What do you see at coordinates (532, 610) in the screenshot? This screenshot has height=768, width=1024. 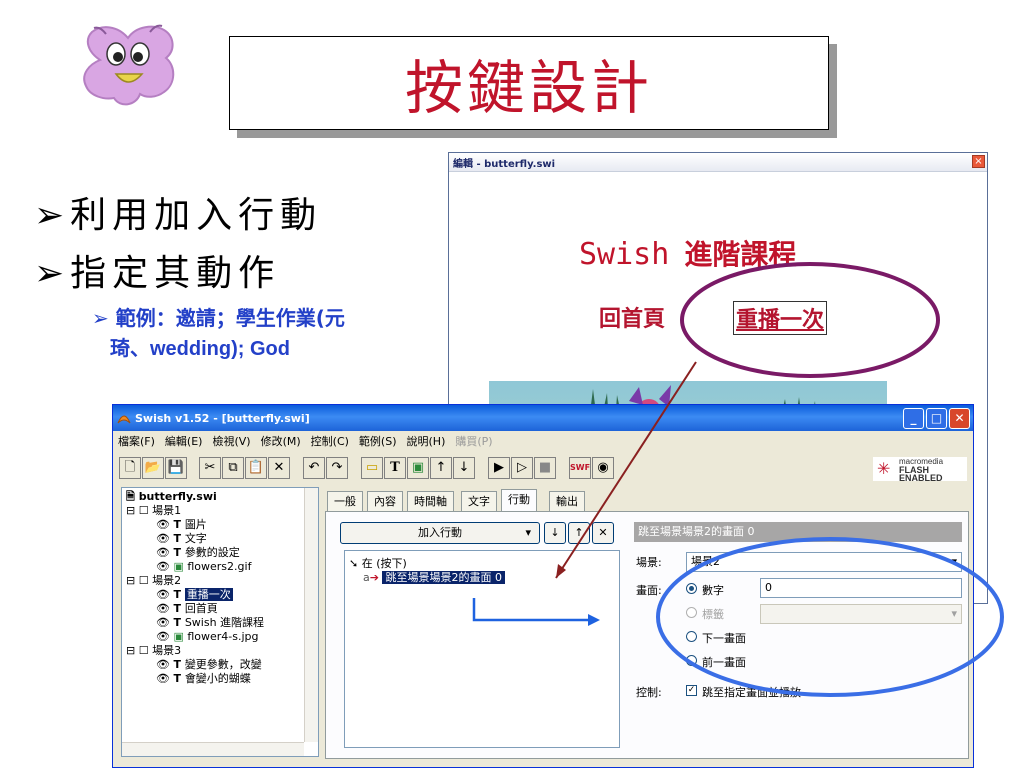 I see `annotation-blue-connector` at bounding box center [532, 610].